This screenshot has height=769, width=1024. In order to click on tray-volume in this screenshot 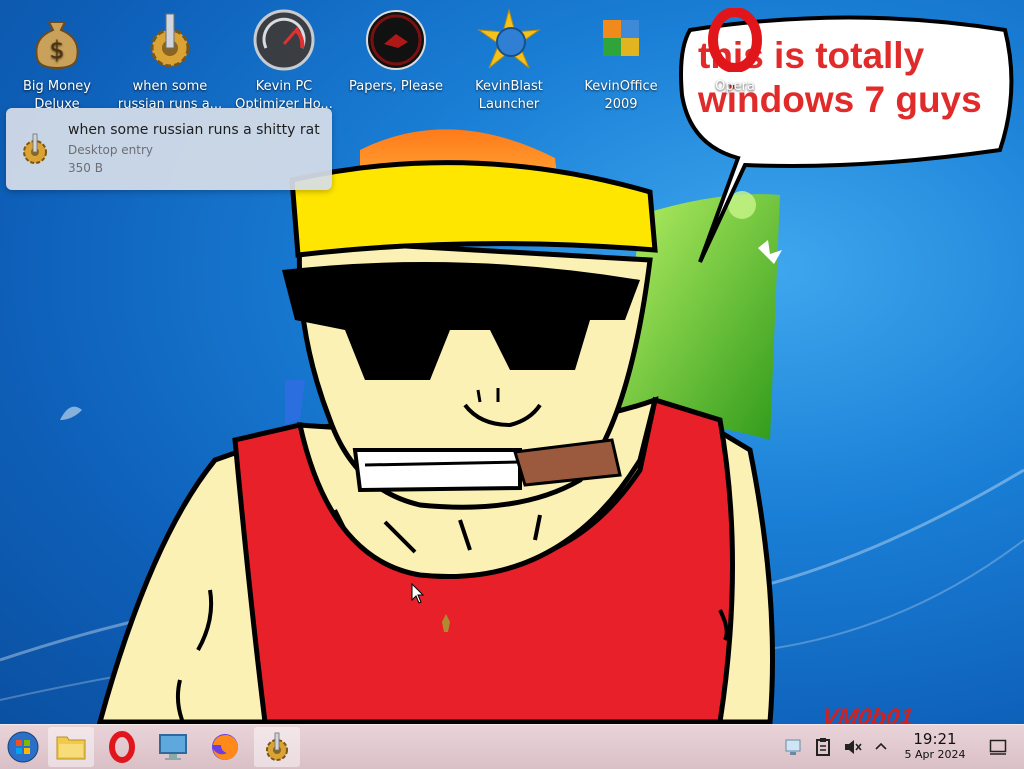, I will do `click(853, 747)`.